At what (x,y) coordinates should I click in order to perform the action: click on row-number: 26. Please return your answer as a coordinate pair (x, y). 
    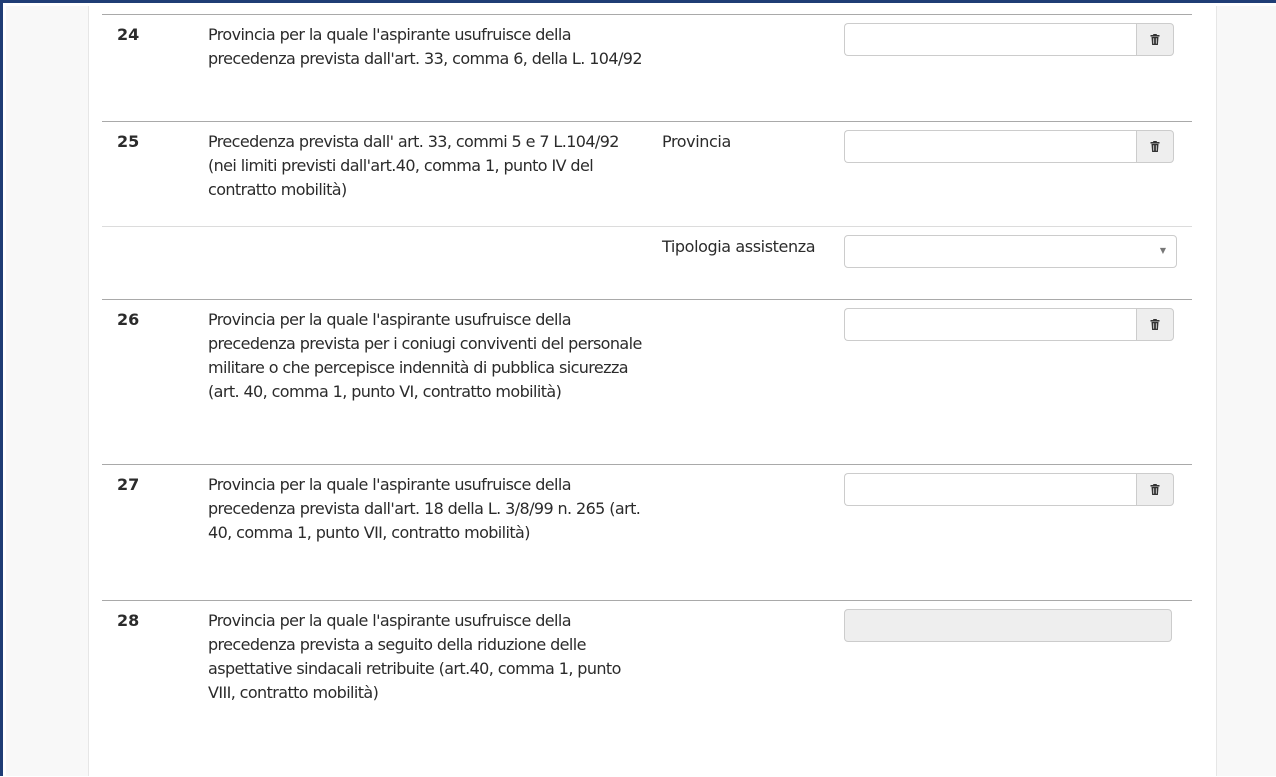
    Looking at the image, I should click on (128, 319).